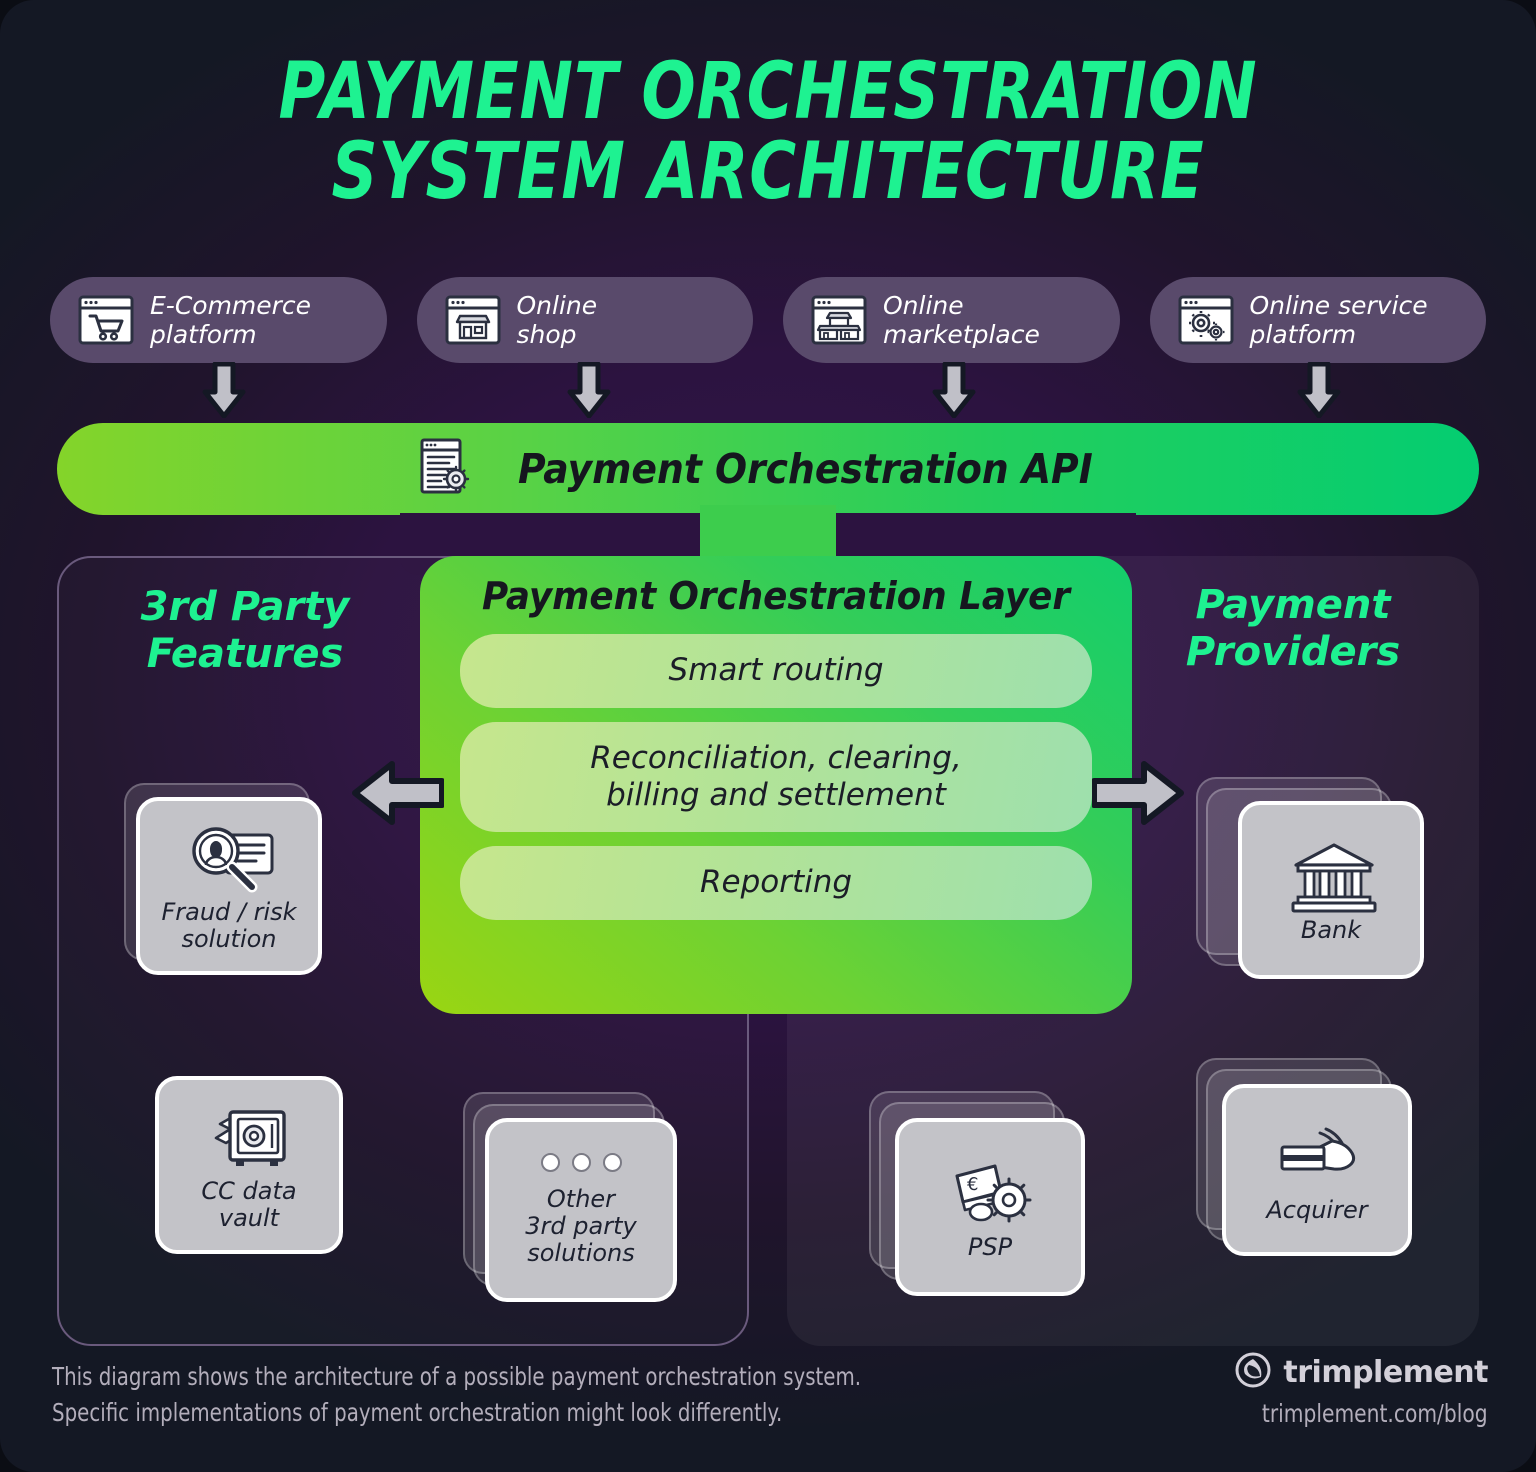  What do you see at coordinates (398, 793) in the screenshot?
I see `arrow-left-to-3rd-party` at bounding box center [398, 793].